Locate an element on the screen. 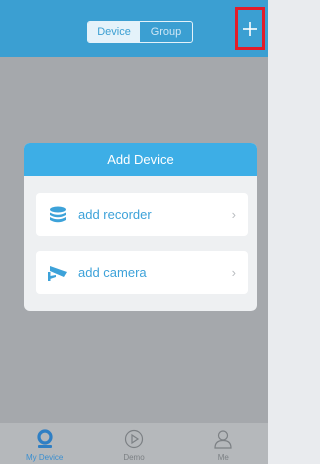  add-device-button is located at coordinates (250, 28).